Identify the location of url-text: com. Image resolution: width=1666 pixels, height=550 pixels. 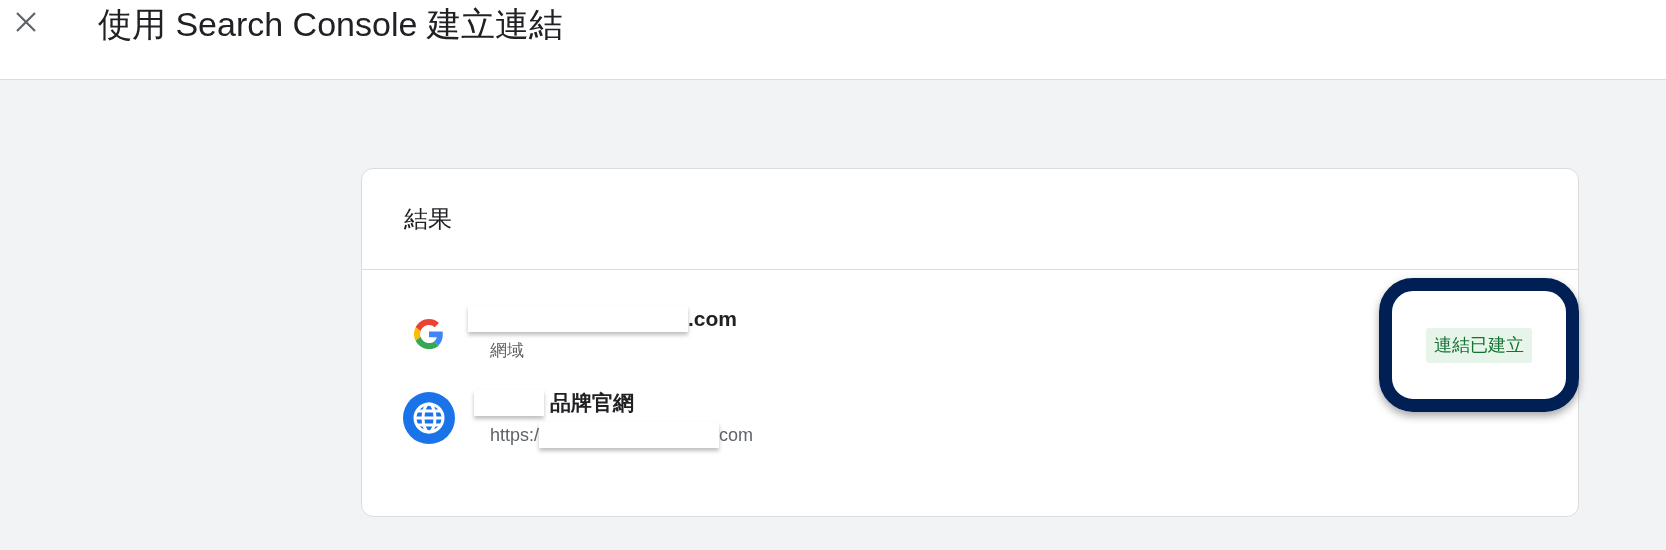
(736, 435).